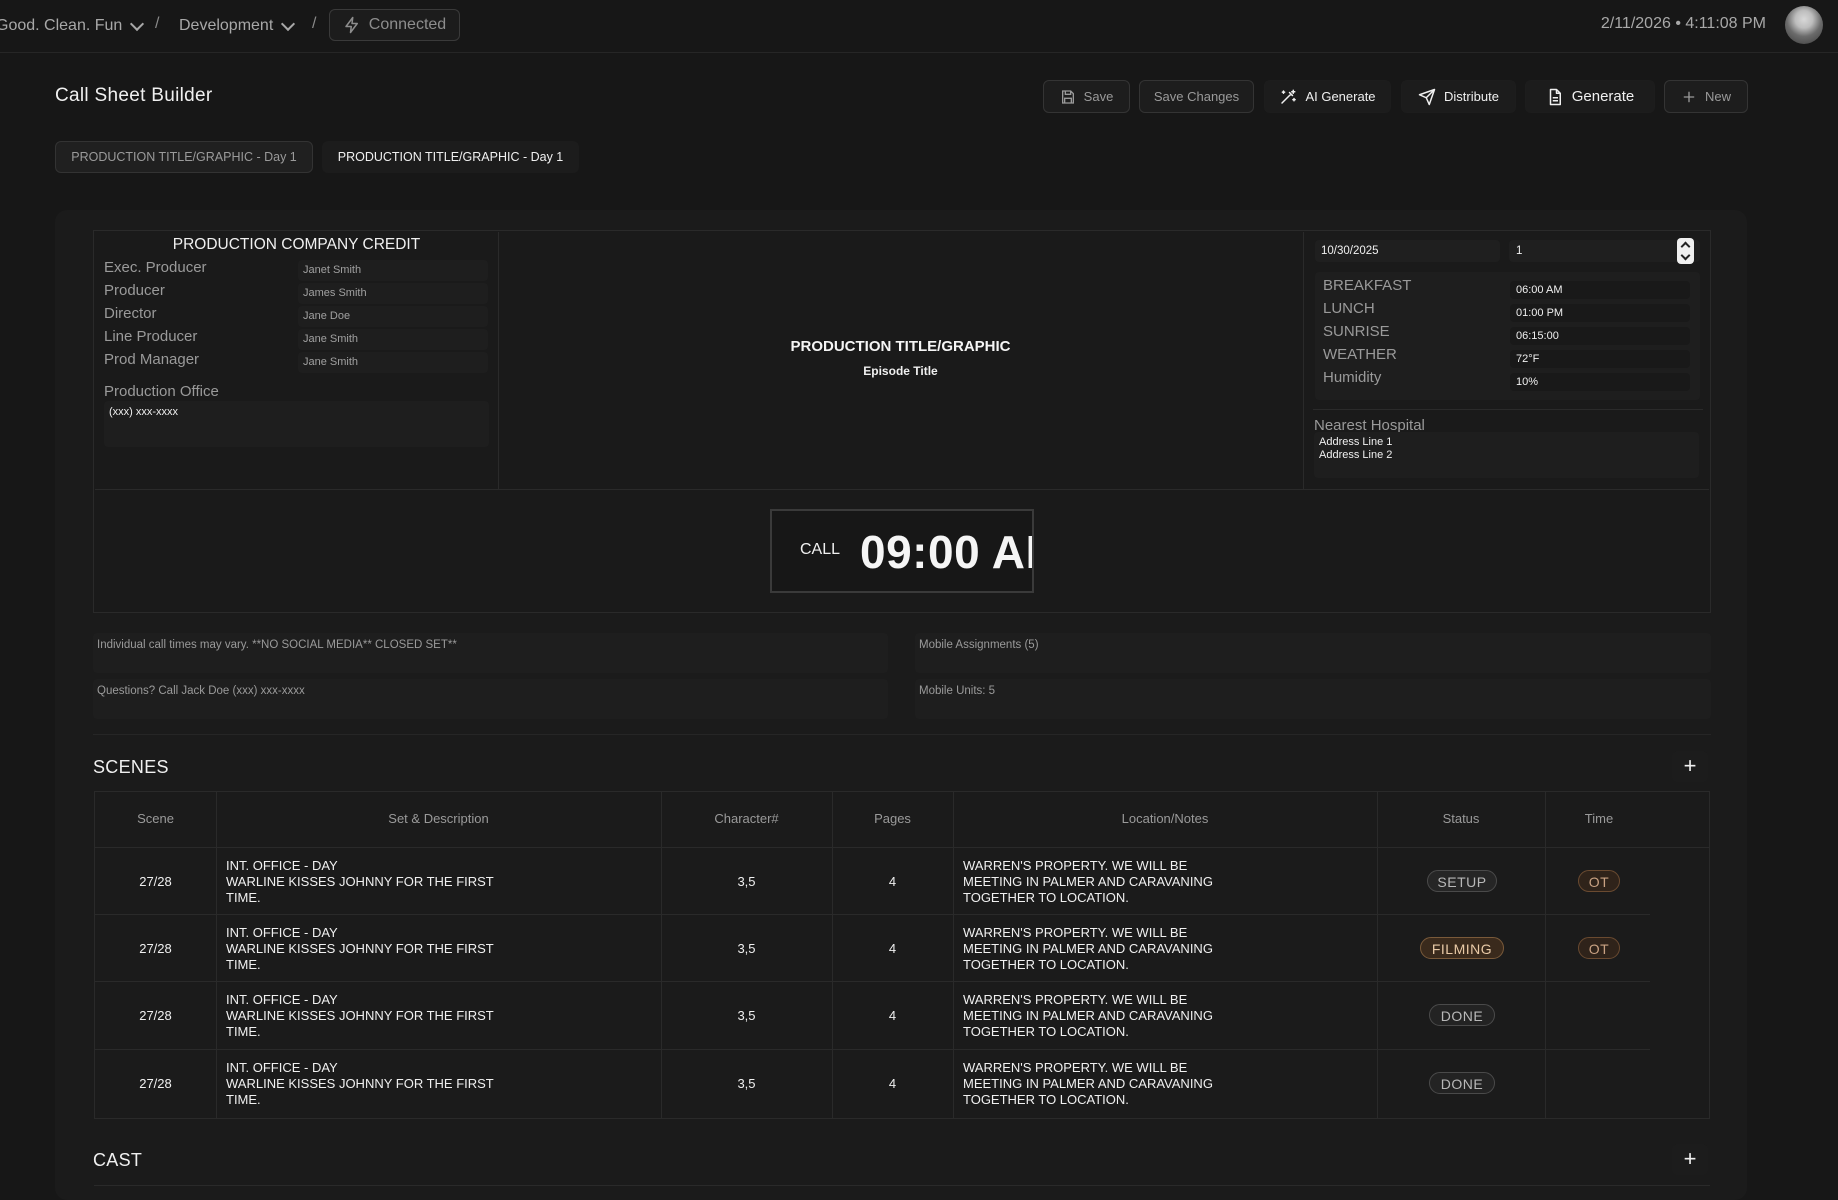 Image resolution: width=1838 pixels, height=1200 pixels. I want to click on column-header: Time, so click(1599, 818).